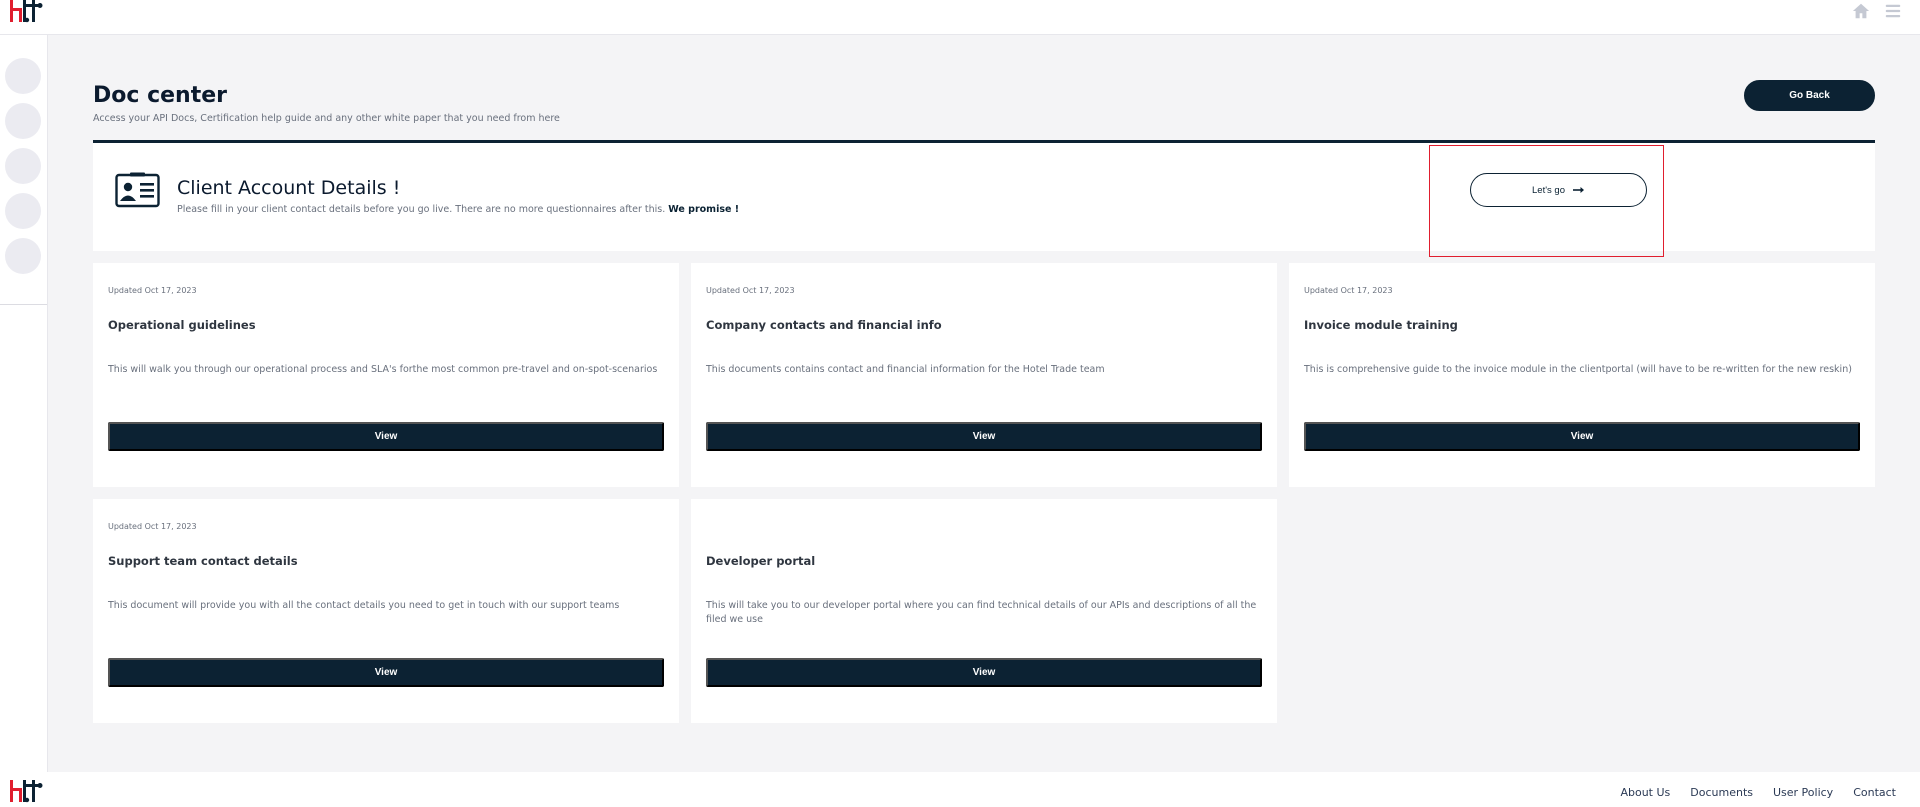 The height and width of the screenshot is (807, 1920). Describe the element at coordinates (1721, 792) in the screenshot. I see `footer-link-documents: Documents` at that location.